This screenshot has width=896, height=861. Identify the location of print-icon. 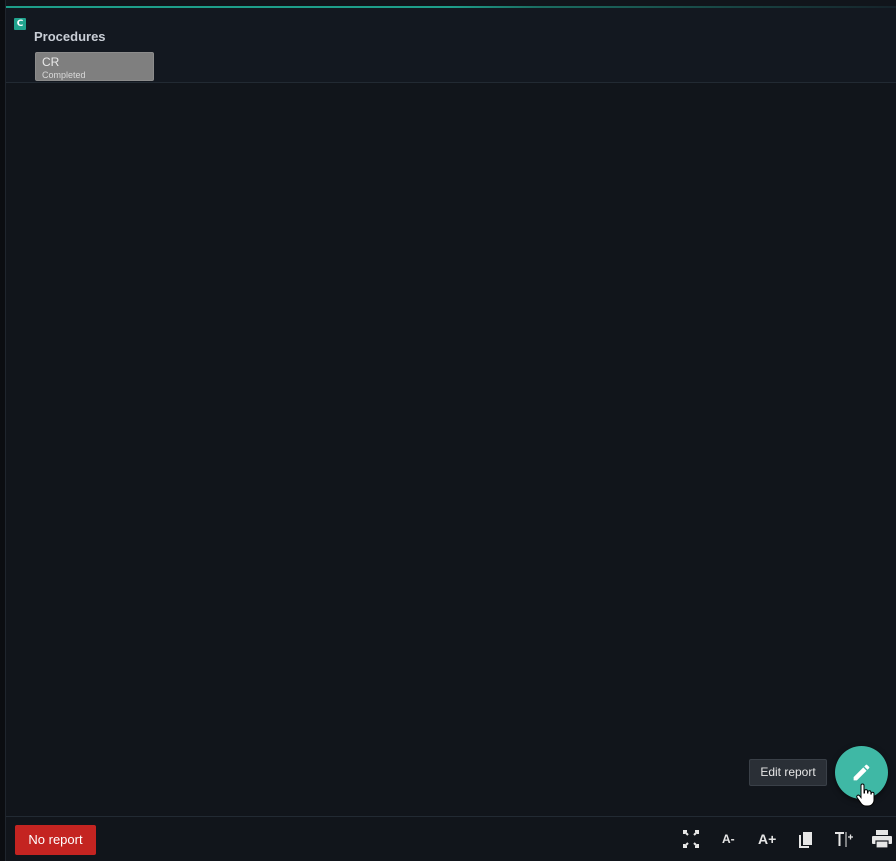
(882, 839).